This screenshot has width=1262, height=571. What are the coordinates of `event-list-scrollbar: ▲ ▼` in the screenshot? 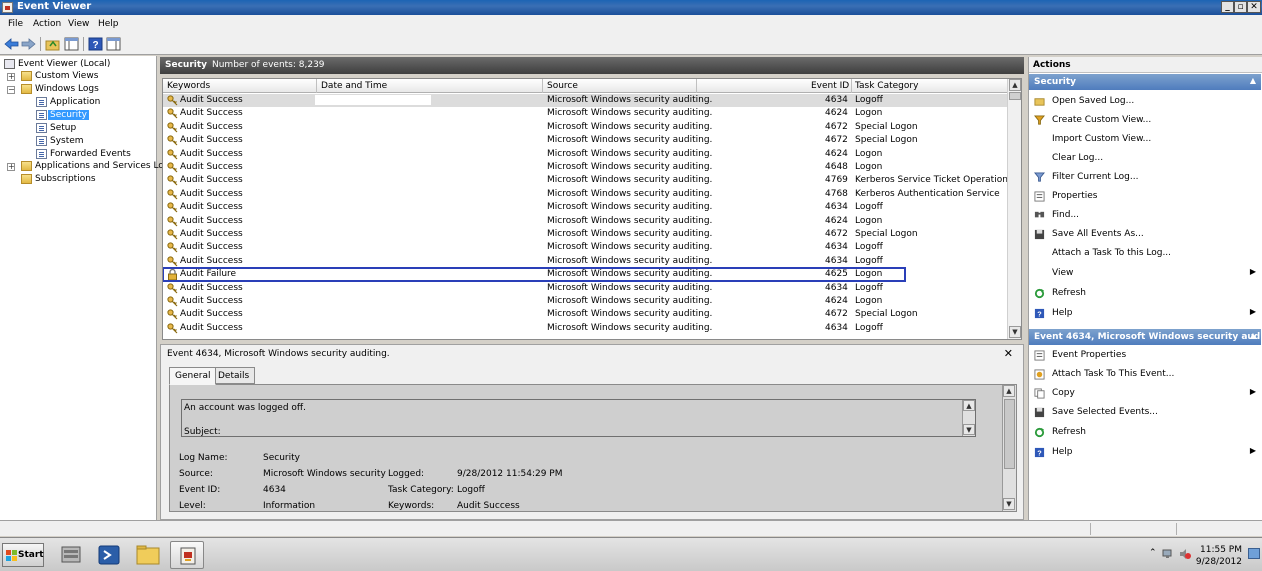 It's located at (1014, 209).